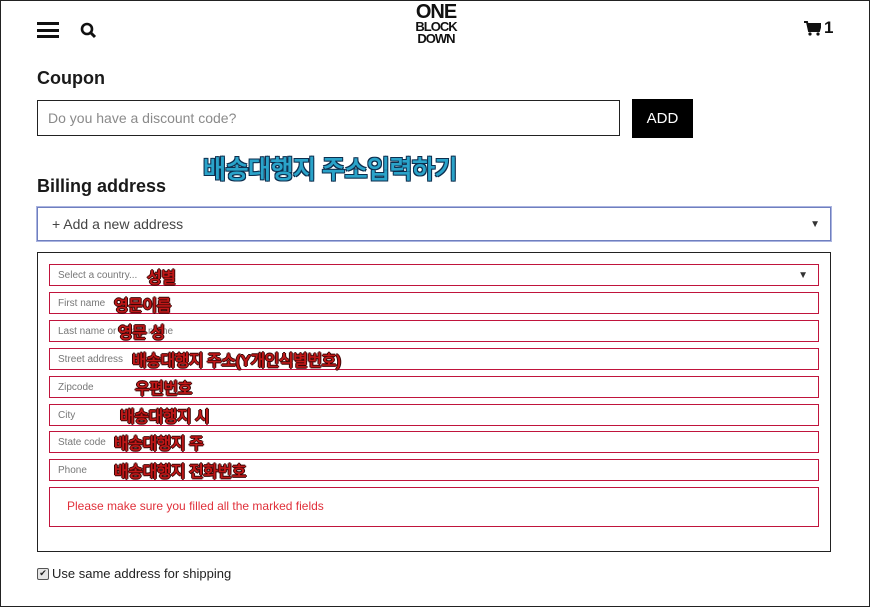 The height and width of the screenshot is (607, 870). What do you see at coordinates (142, 306) in the screenshot?
I see `field-annotation: 영문이름` at bounding box center [142, 306].